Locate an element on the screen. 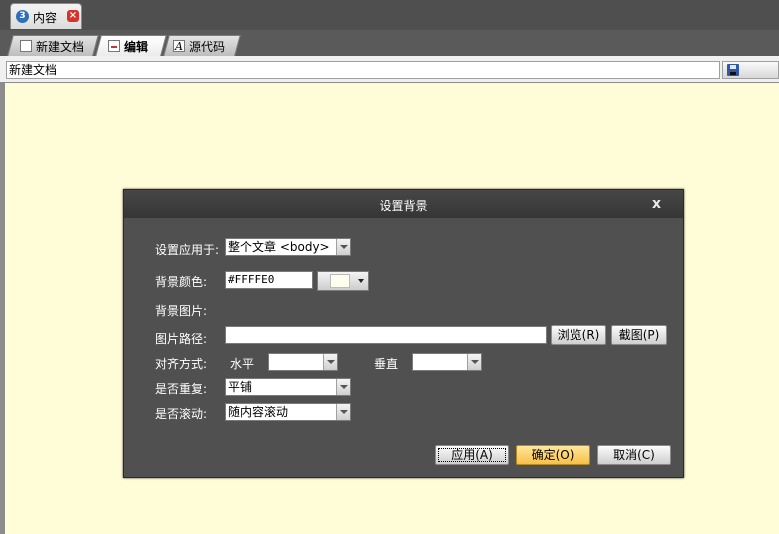  bg-color-label: 背景颜色: is located at coordinates (181, 282).